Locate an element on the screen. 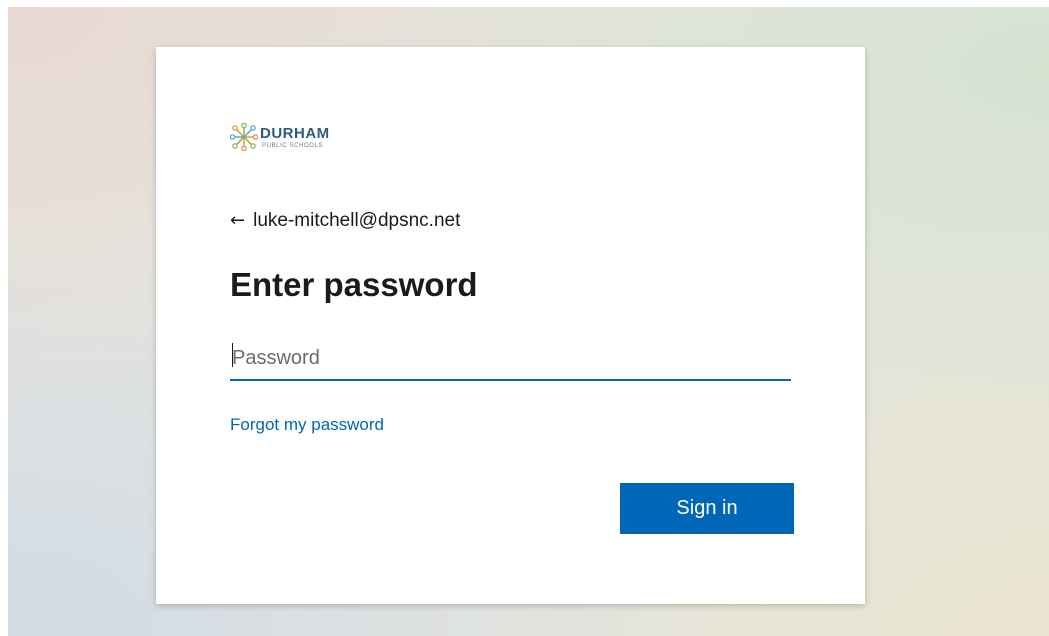 This screenshot has width=1049, height=636. logo-name: DURHAM is located at coordinates (295, 133).